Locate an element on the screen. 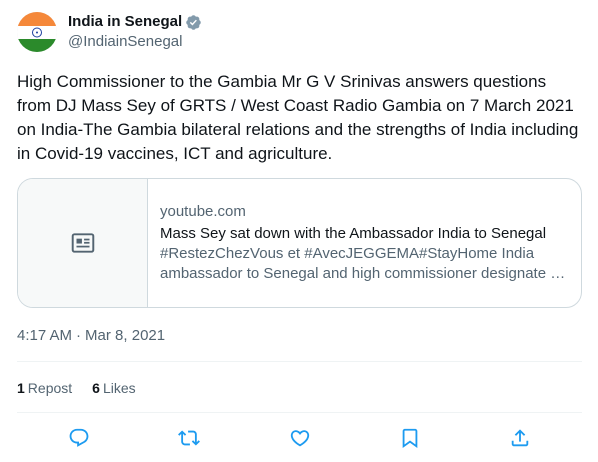  card-thumbnail is located at coordinates (83, 243).